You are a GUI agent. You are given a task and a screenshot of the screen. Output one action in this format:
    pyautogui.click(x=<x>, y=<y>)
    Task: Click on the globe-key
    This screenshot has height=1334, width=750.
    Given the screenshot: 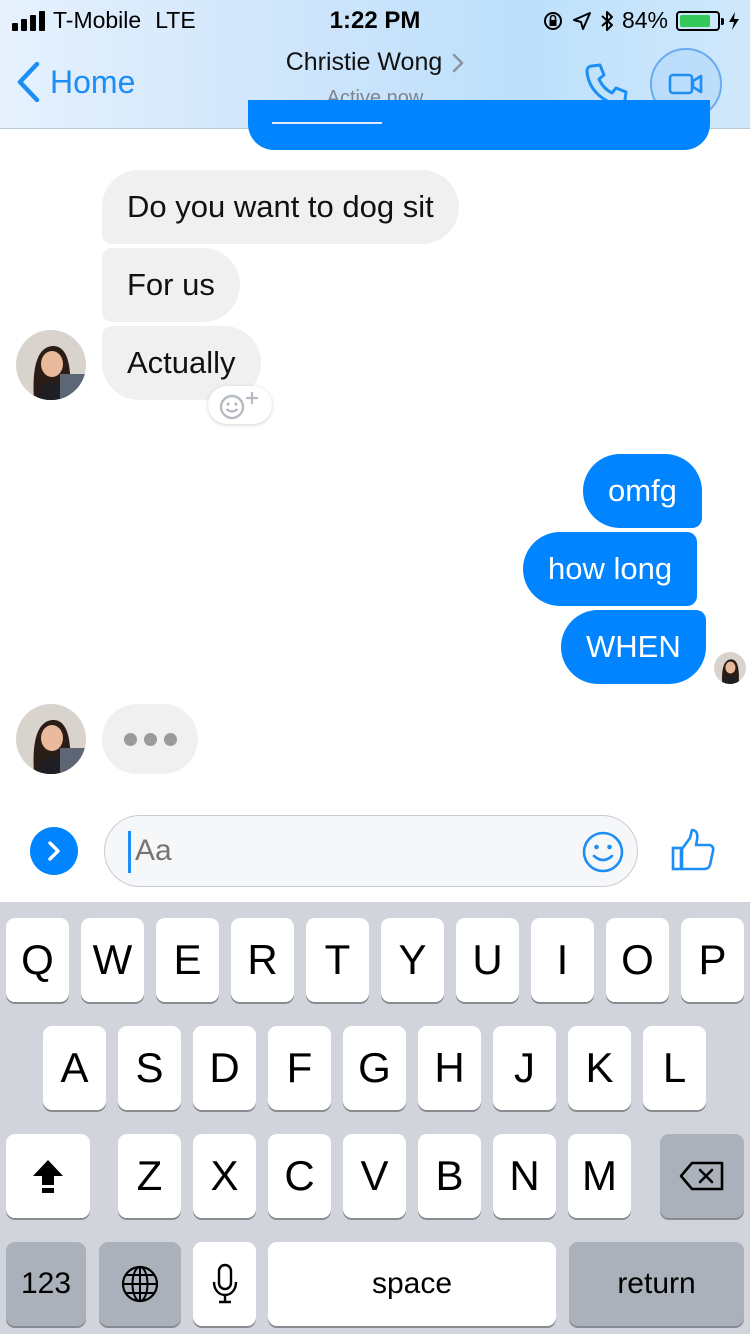 What is the action you would take?
    pyautogui.click(x=140, y=1284)
    